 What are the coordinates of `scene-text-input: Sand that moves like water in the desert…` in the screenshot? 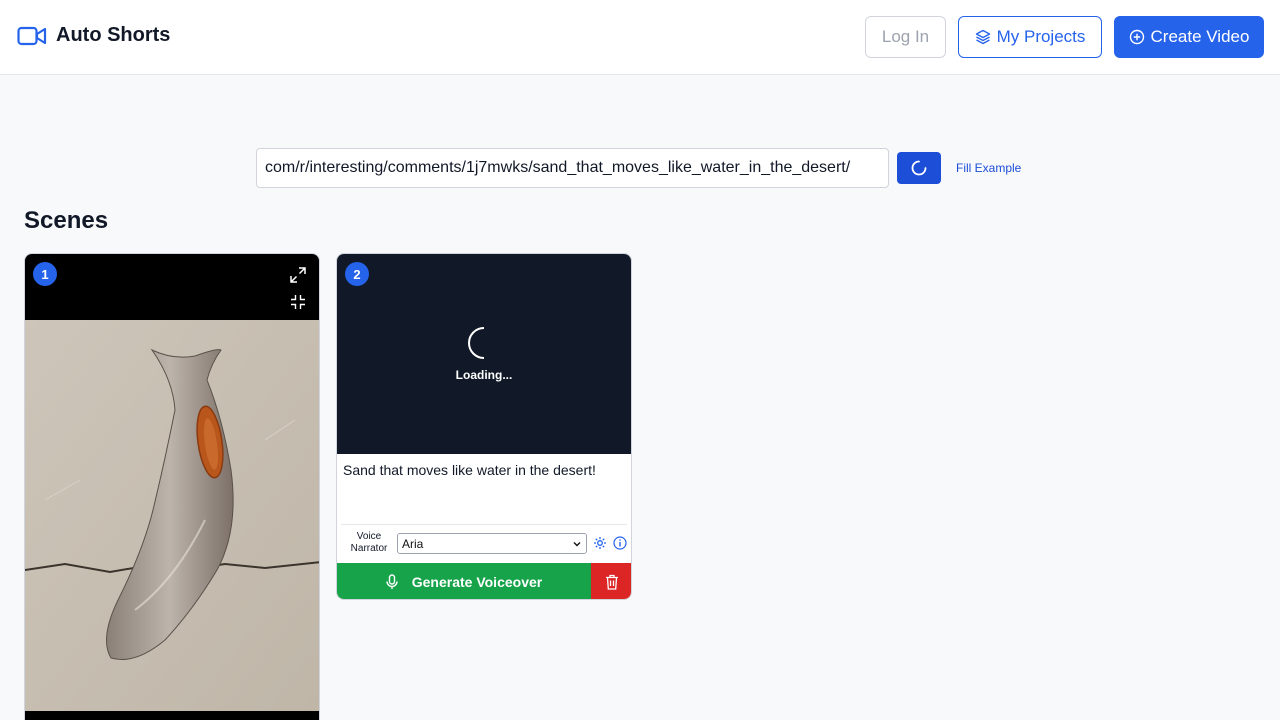 It's located at (484, 470).